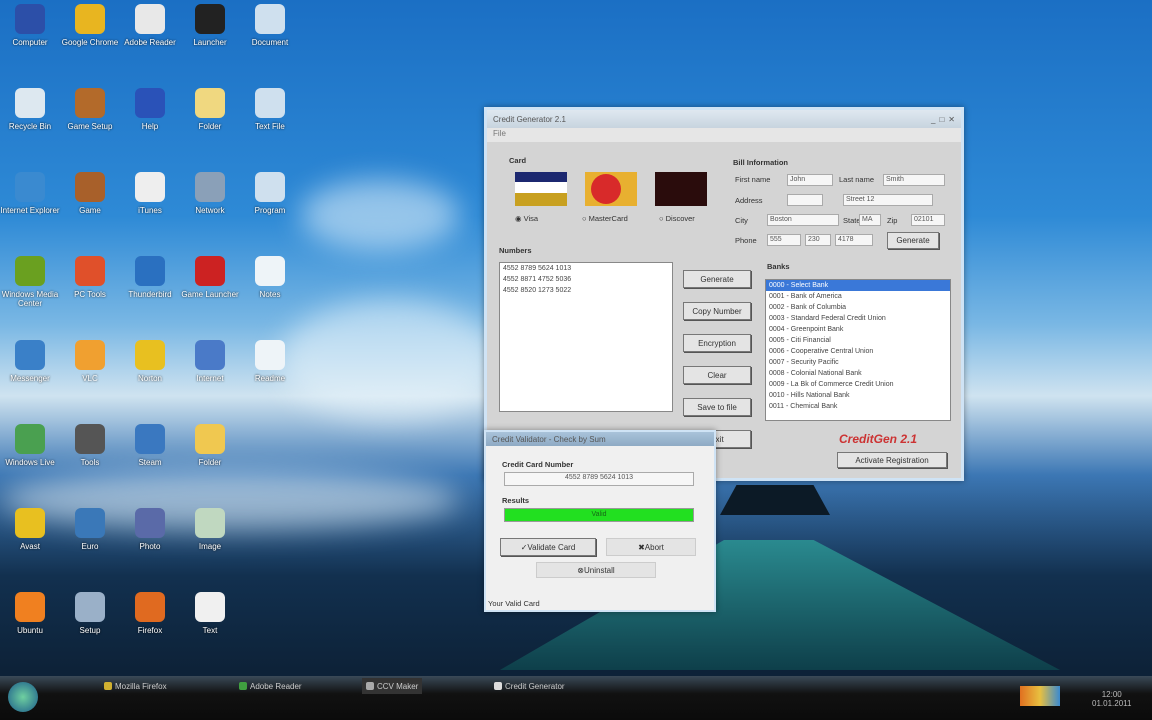 This screenshot has width=1152, height=720. Describe the element at coordinates (805, 200) in the screenshot. I see `house-field` at that location.